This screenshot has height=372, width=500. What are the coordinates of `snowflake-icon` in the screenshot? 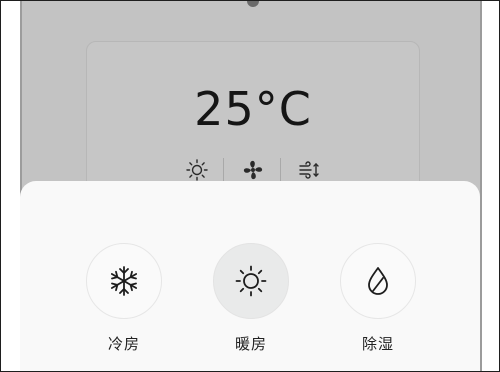 It's located at (124, 281).